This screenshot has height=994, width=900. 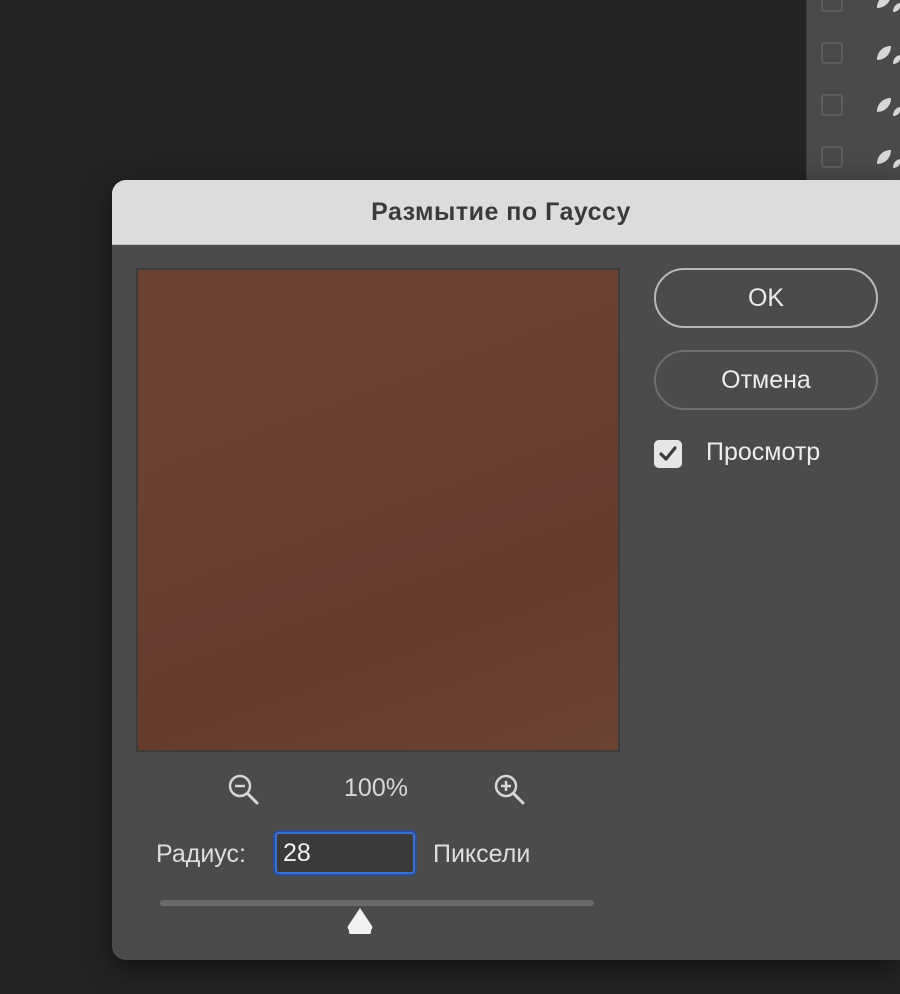 I want to click on zoom-controls: 100%, so click(x=378, y=789).